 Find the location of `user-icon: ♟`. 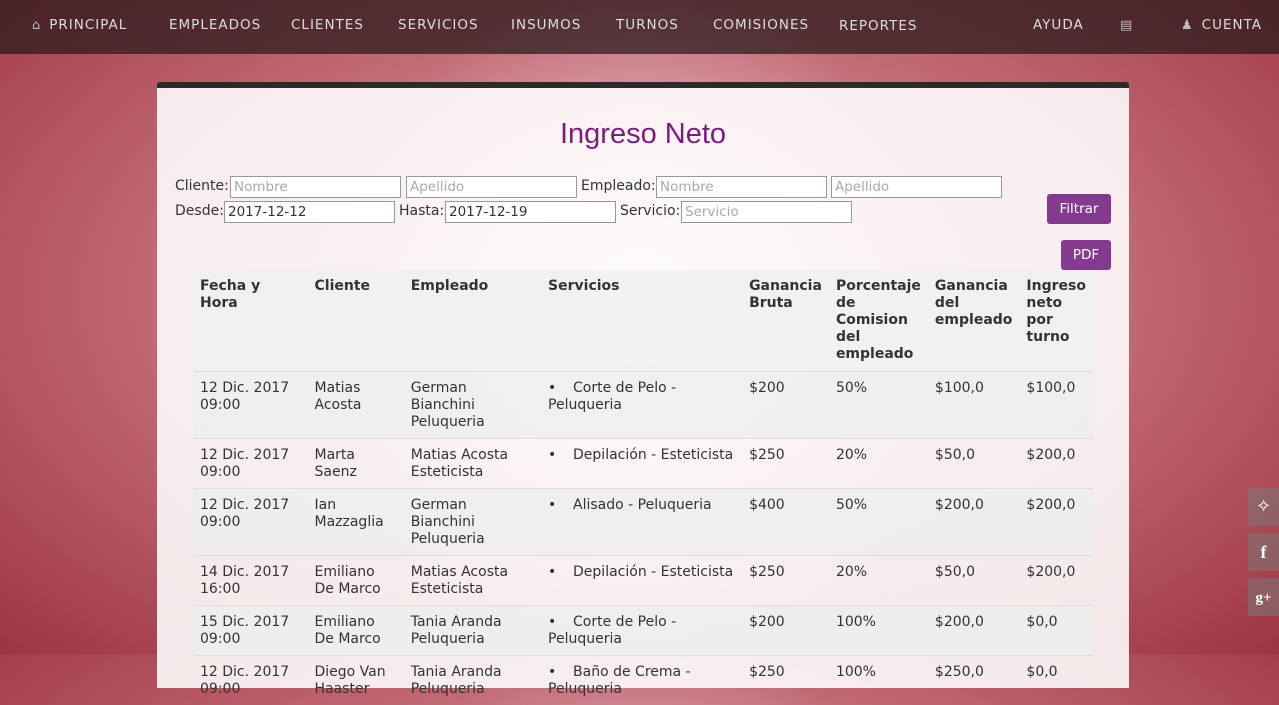

user-icon: ♟ is located at coordinates (1187, 25).